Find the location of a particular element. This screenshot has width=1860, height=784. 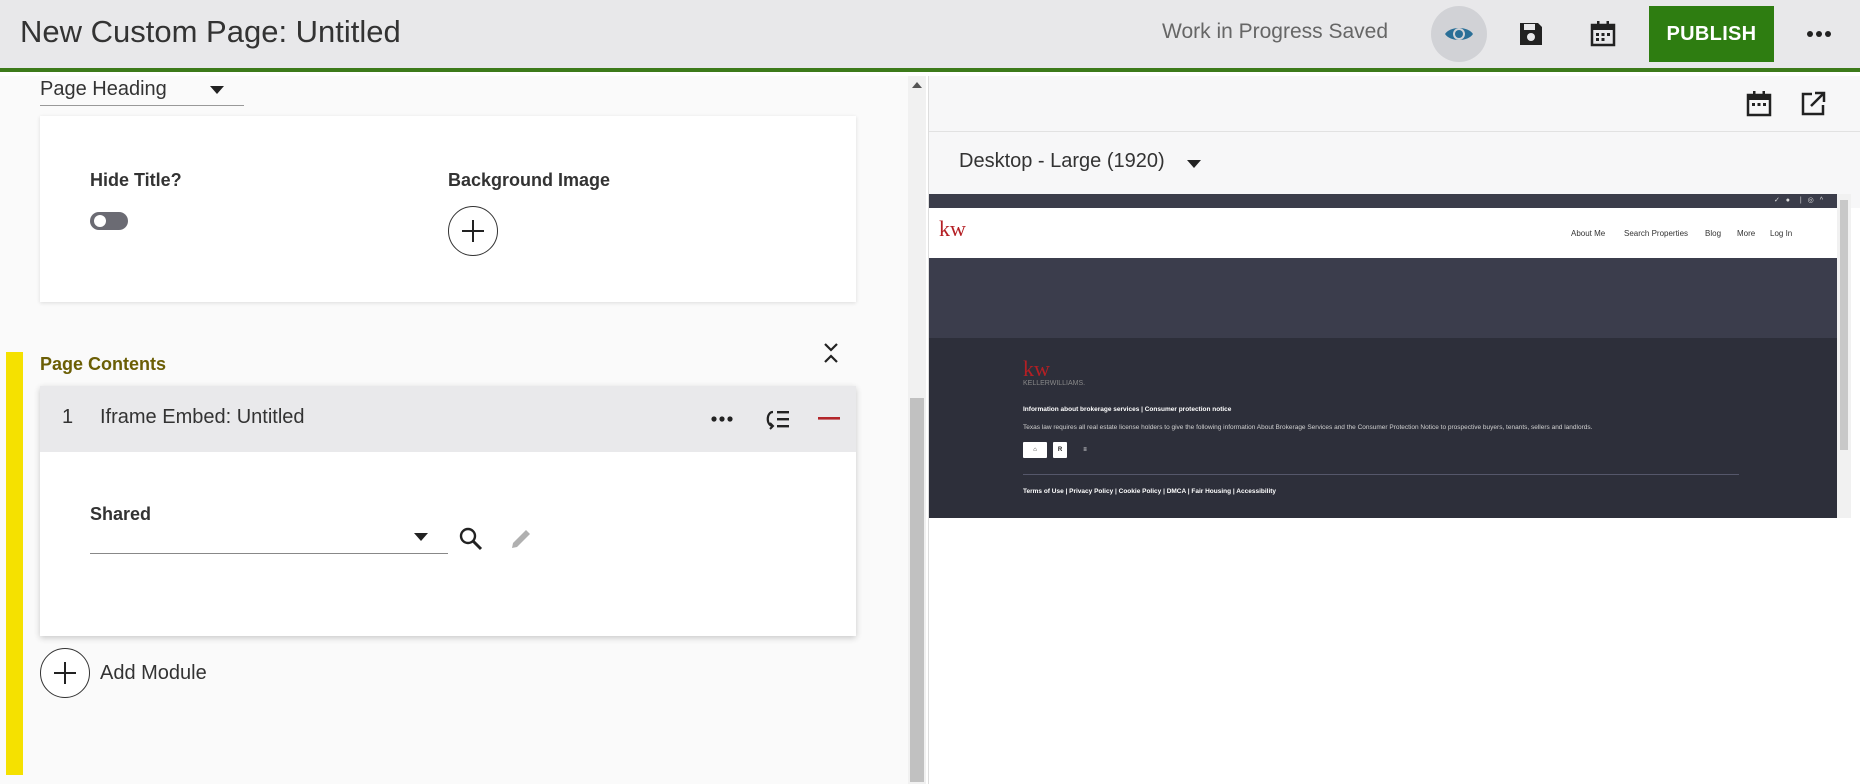

preview-nav-item: Search Properties is located at coordinates (1656, 233).